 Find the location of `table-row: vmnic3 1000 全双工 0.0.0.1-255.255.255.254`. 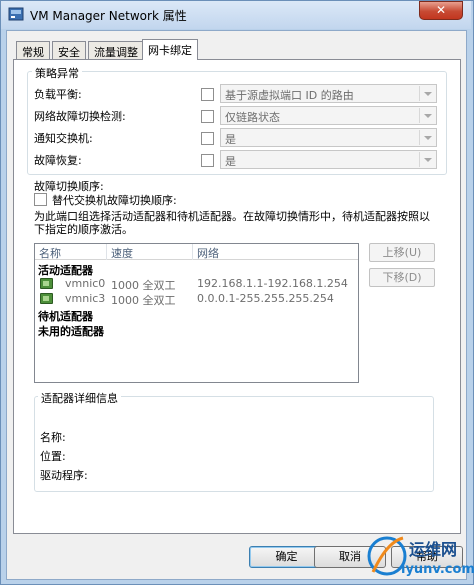

table-row: vmnic3 1000 全双工 0.0.0.1-255.255.255.254 is located at coordinates (196, 299).